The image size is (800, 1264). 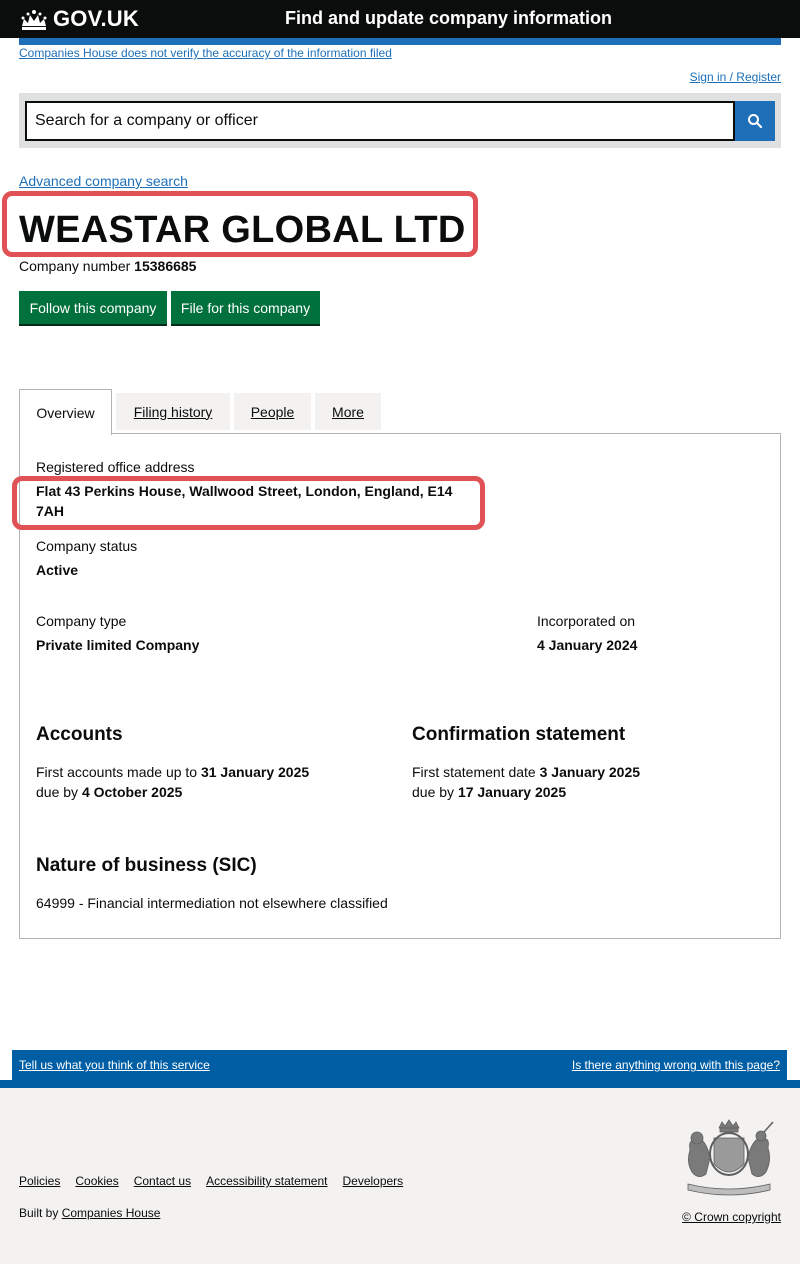 I want to click on report-problem-link: Is there anything wrong with this page?, so click(x=676, y=1065).